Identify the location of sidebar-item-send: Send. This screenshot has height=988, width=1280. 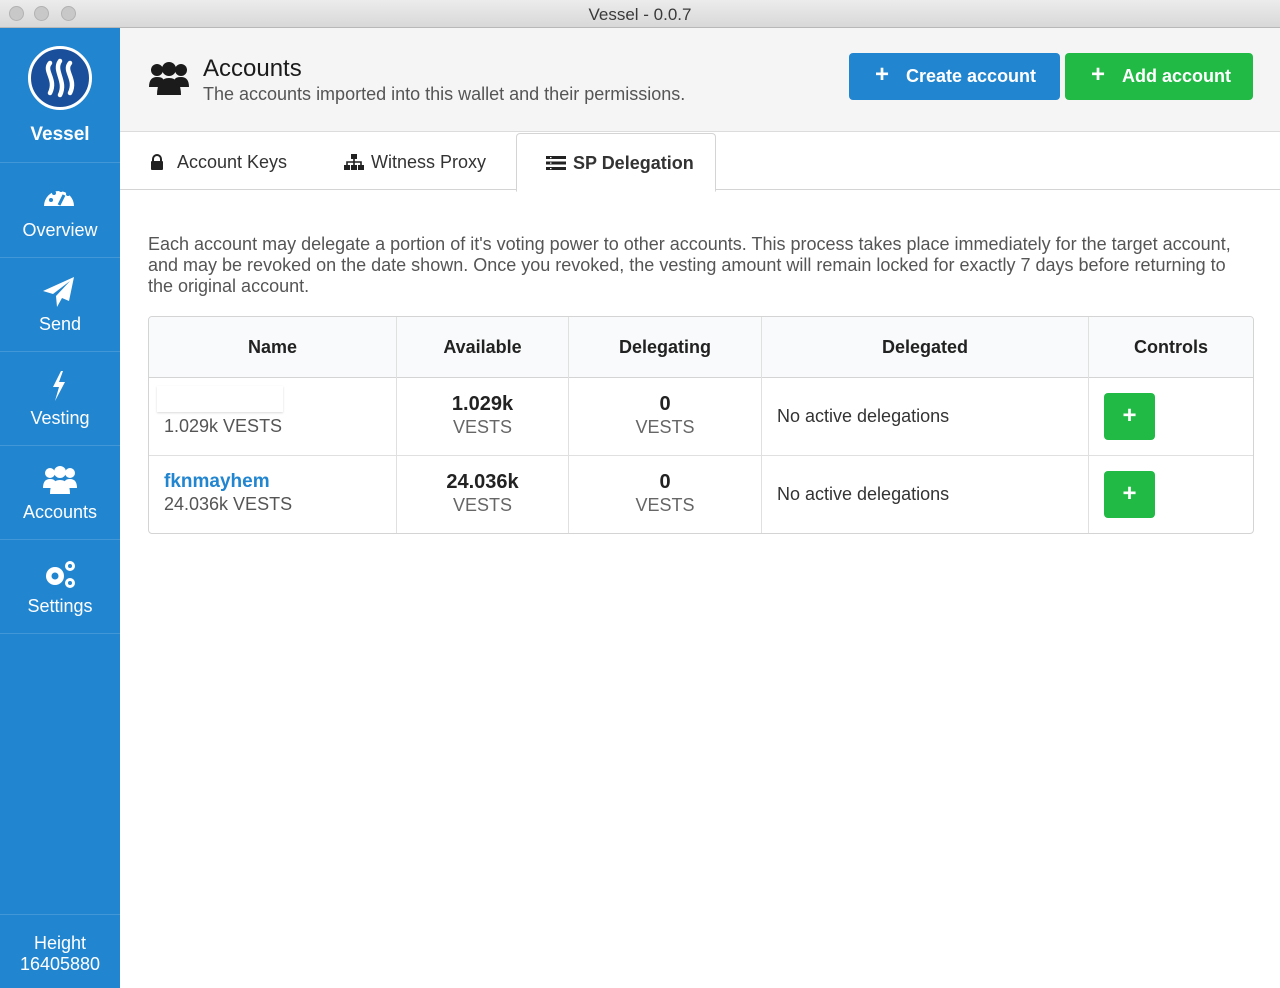
(60, 305).